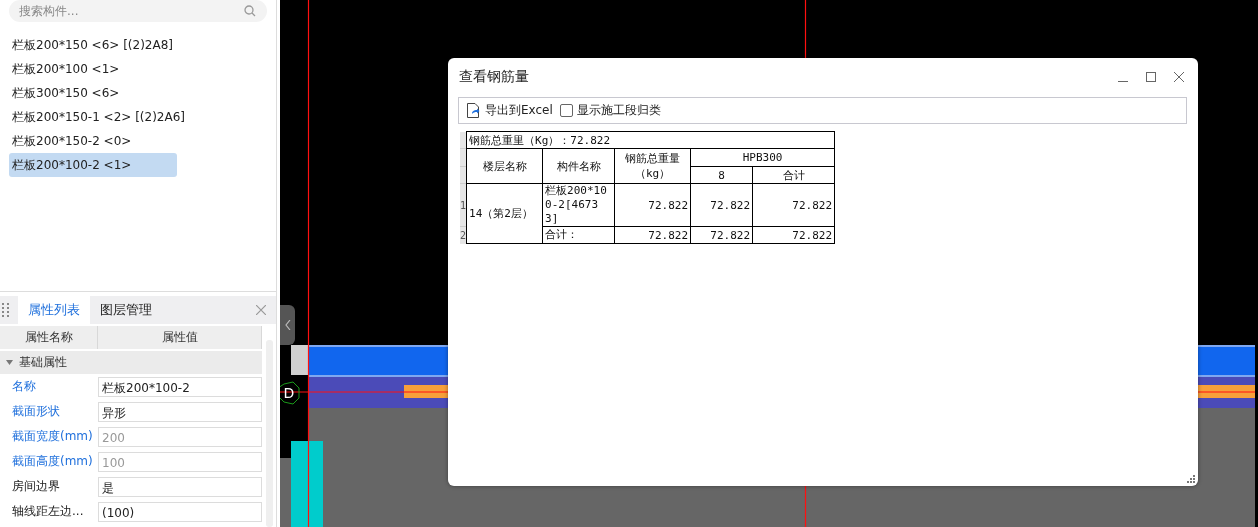 This screenshot has width=1258, height=527. What do you see at coordinates (494, 77) in the screenshot?
I see `dialog-title: 查看钢筋量` at bounding box center [494, 77].